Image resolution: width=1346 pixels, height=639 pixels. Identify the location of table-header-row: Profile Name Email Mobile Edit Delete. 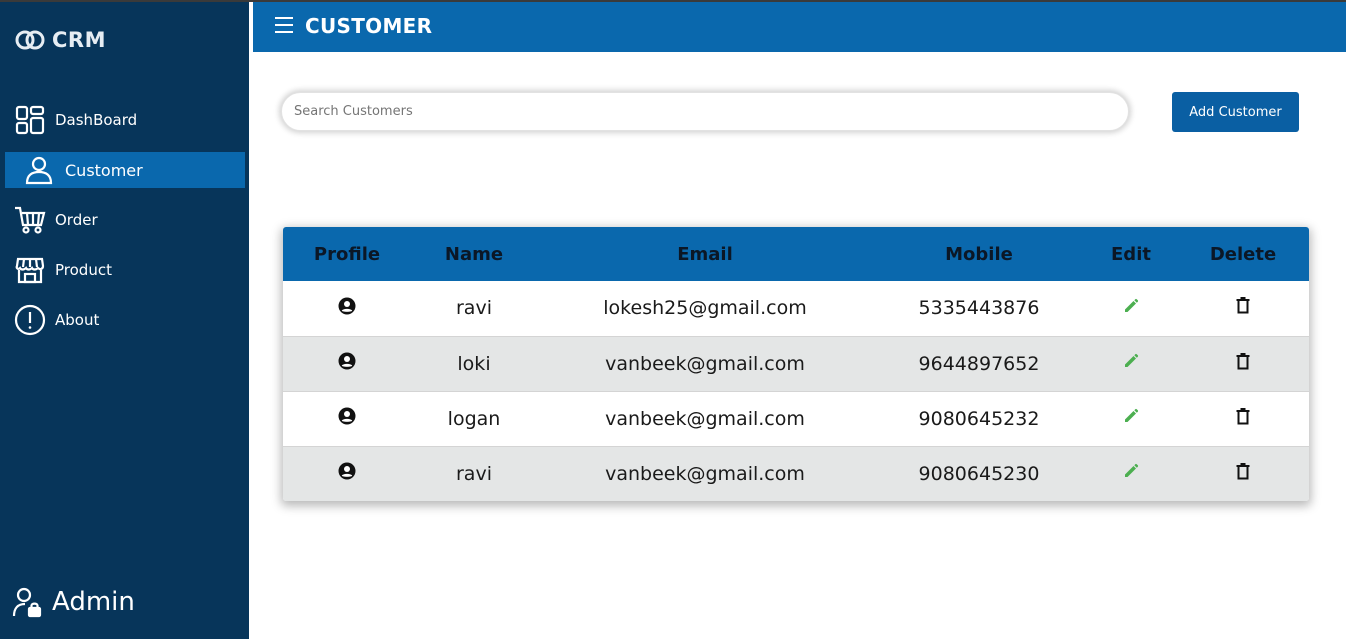
(796, 254).